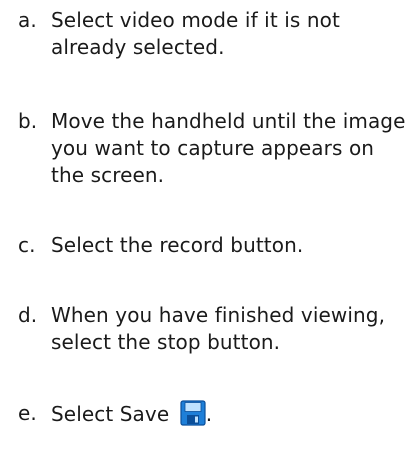 This screenshot has width=414, height=450. I want to click on step-c: c. Select the record button., so click(160, 245).